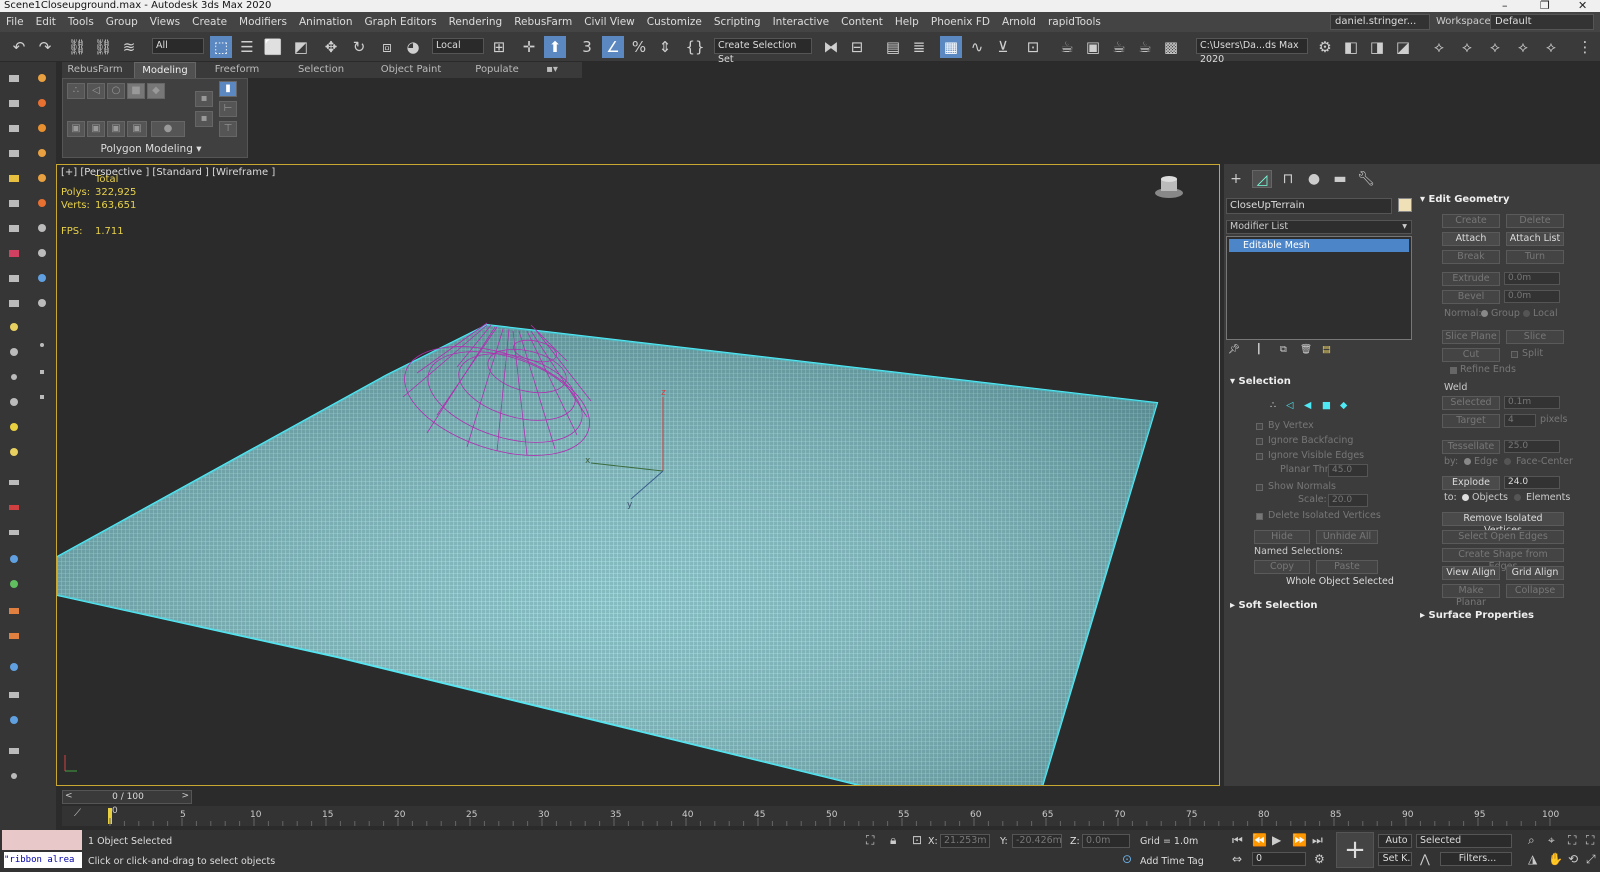  What do you see at coordinates (1127, 859) in the screenshot?
I see `time-tag-icon: ⊙` at bounding box center [1127, 859].